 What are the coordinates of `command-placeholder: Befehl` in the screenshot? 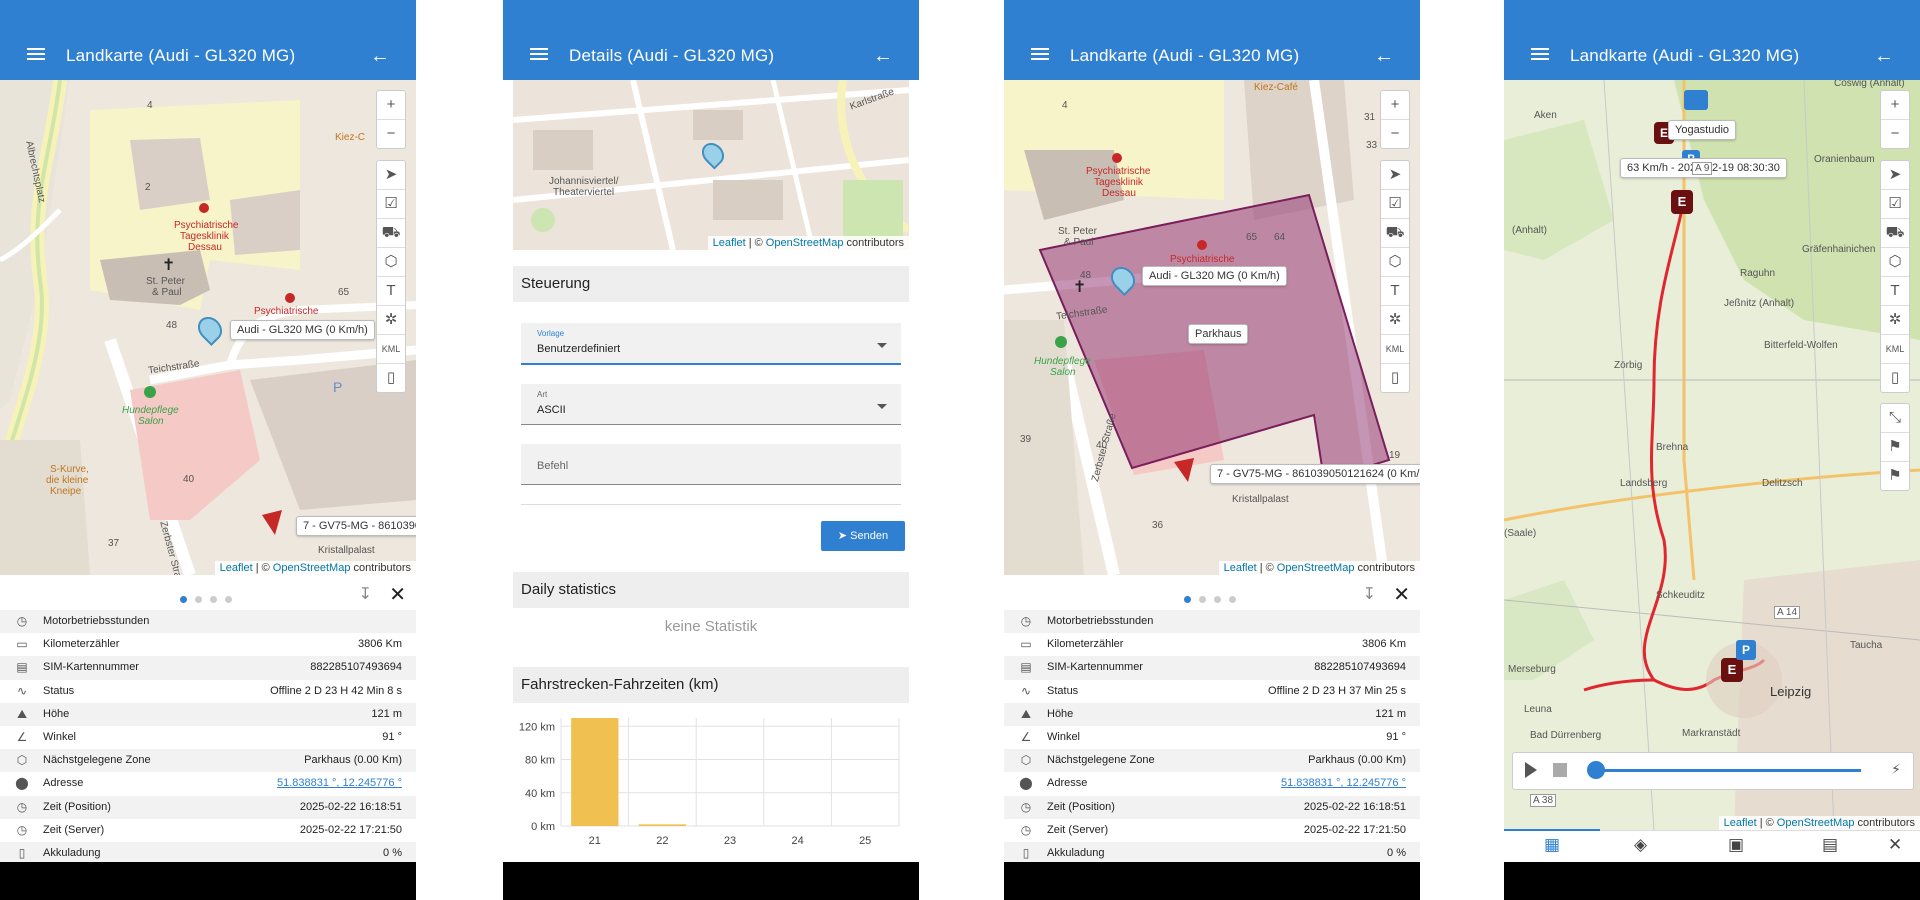 It's located at (553, 466).